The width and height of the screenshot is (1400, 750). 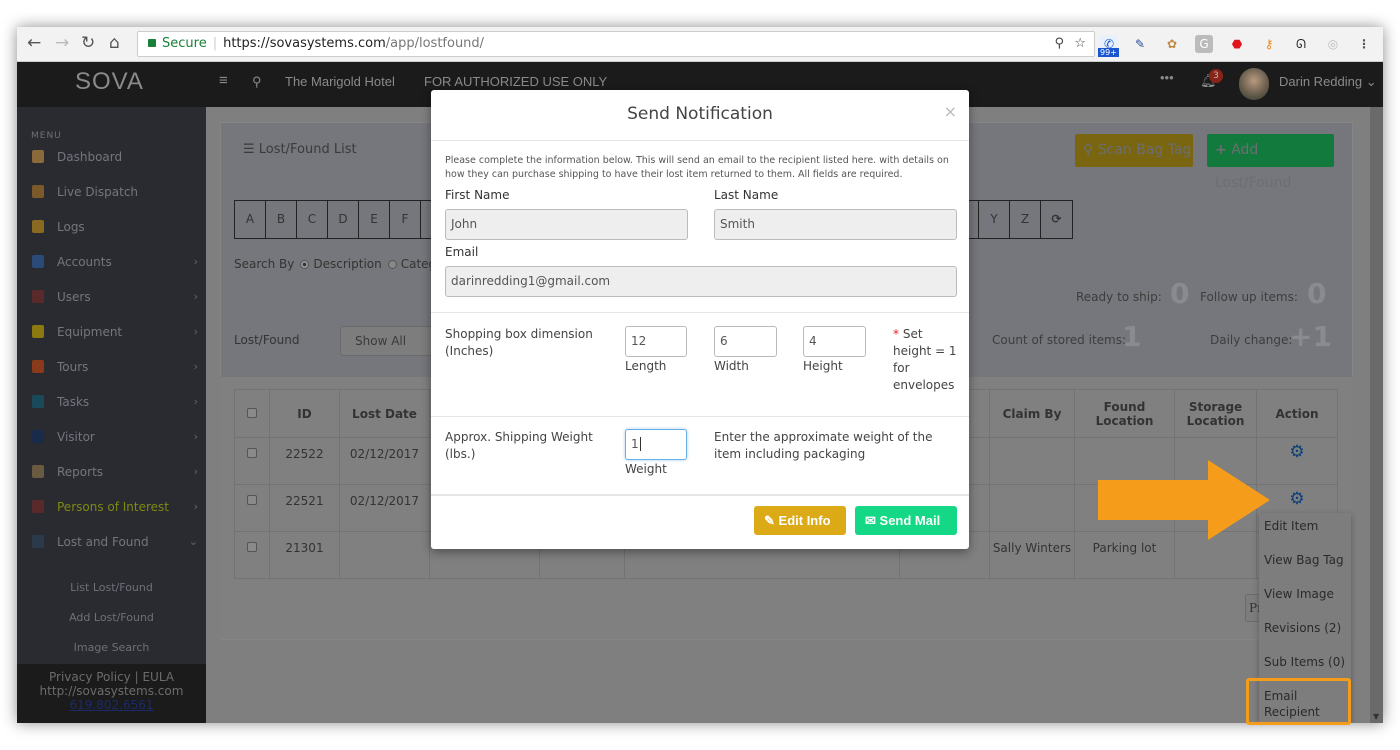 What do you see at coordinates (158, 677) in the screenshot?
I see `eula-link: EULA` at bounding box center [158, 677].